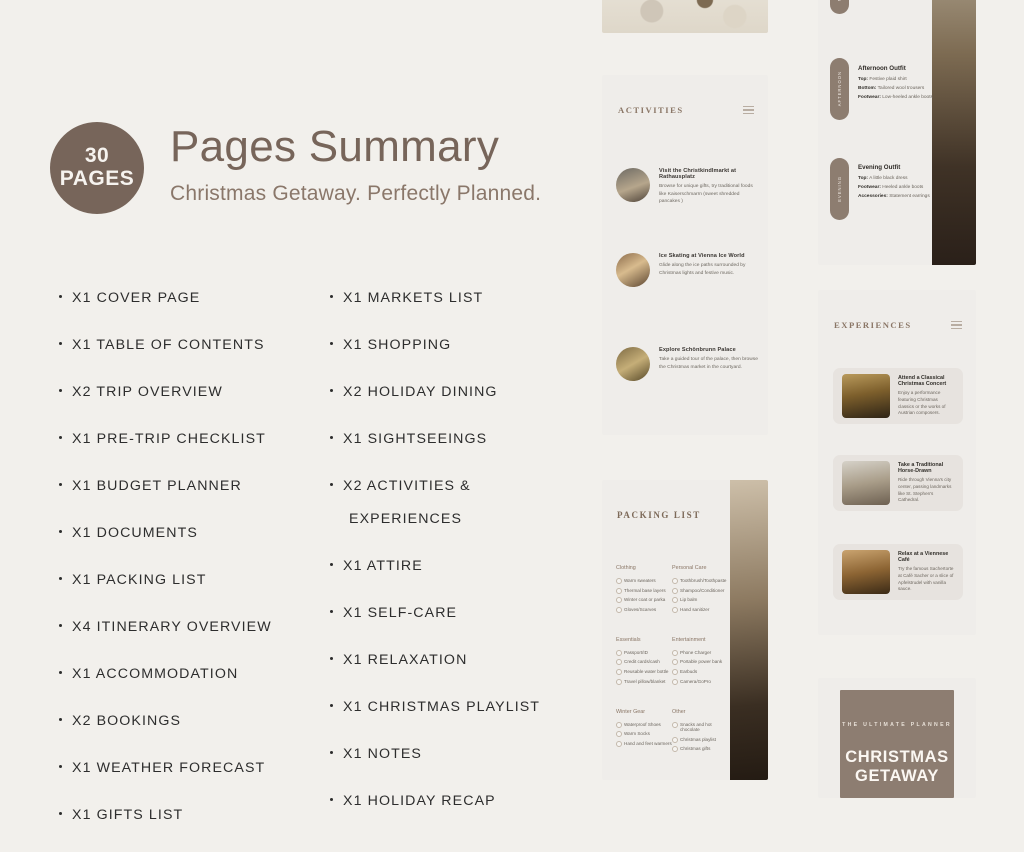  I want to click on list-item: X2 TRIP OVERVIEW, so click(182, 392).